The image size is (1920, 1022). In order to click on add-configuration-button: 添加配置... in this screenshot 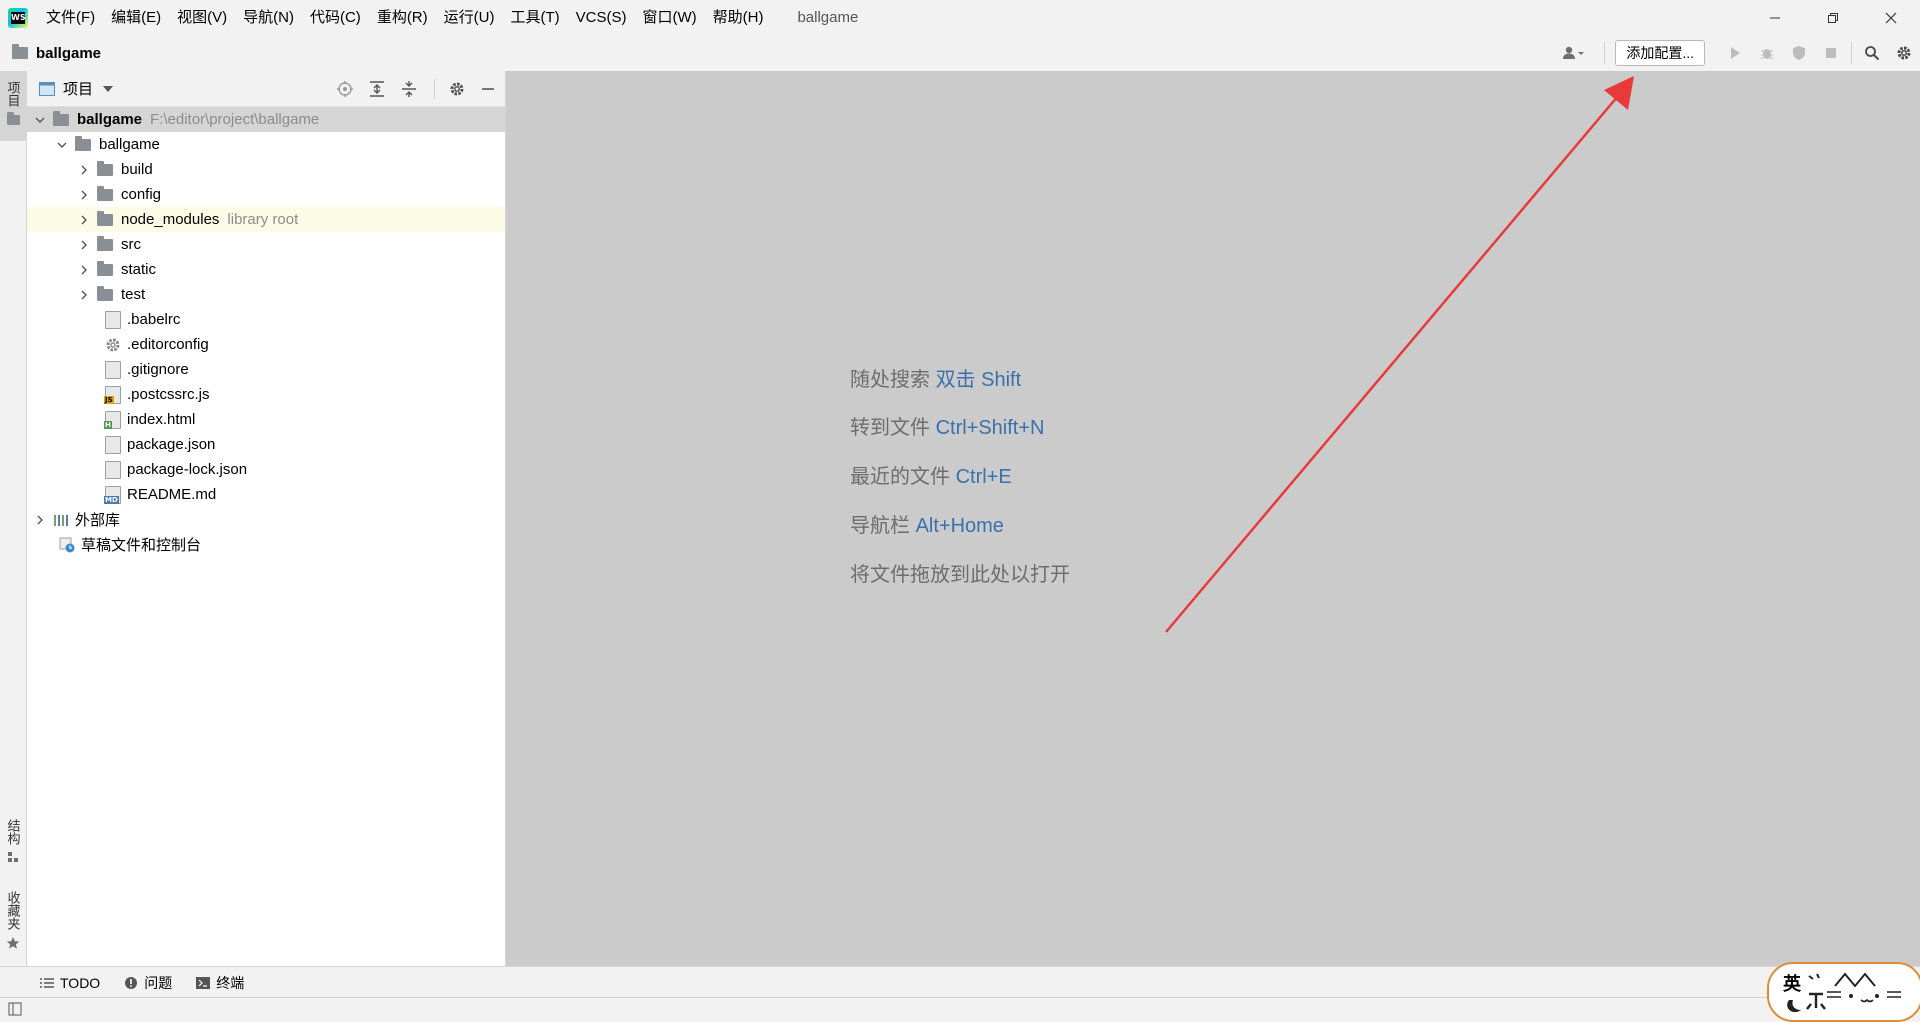, I will do `click(1660, 53)`.